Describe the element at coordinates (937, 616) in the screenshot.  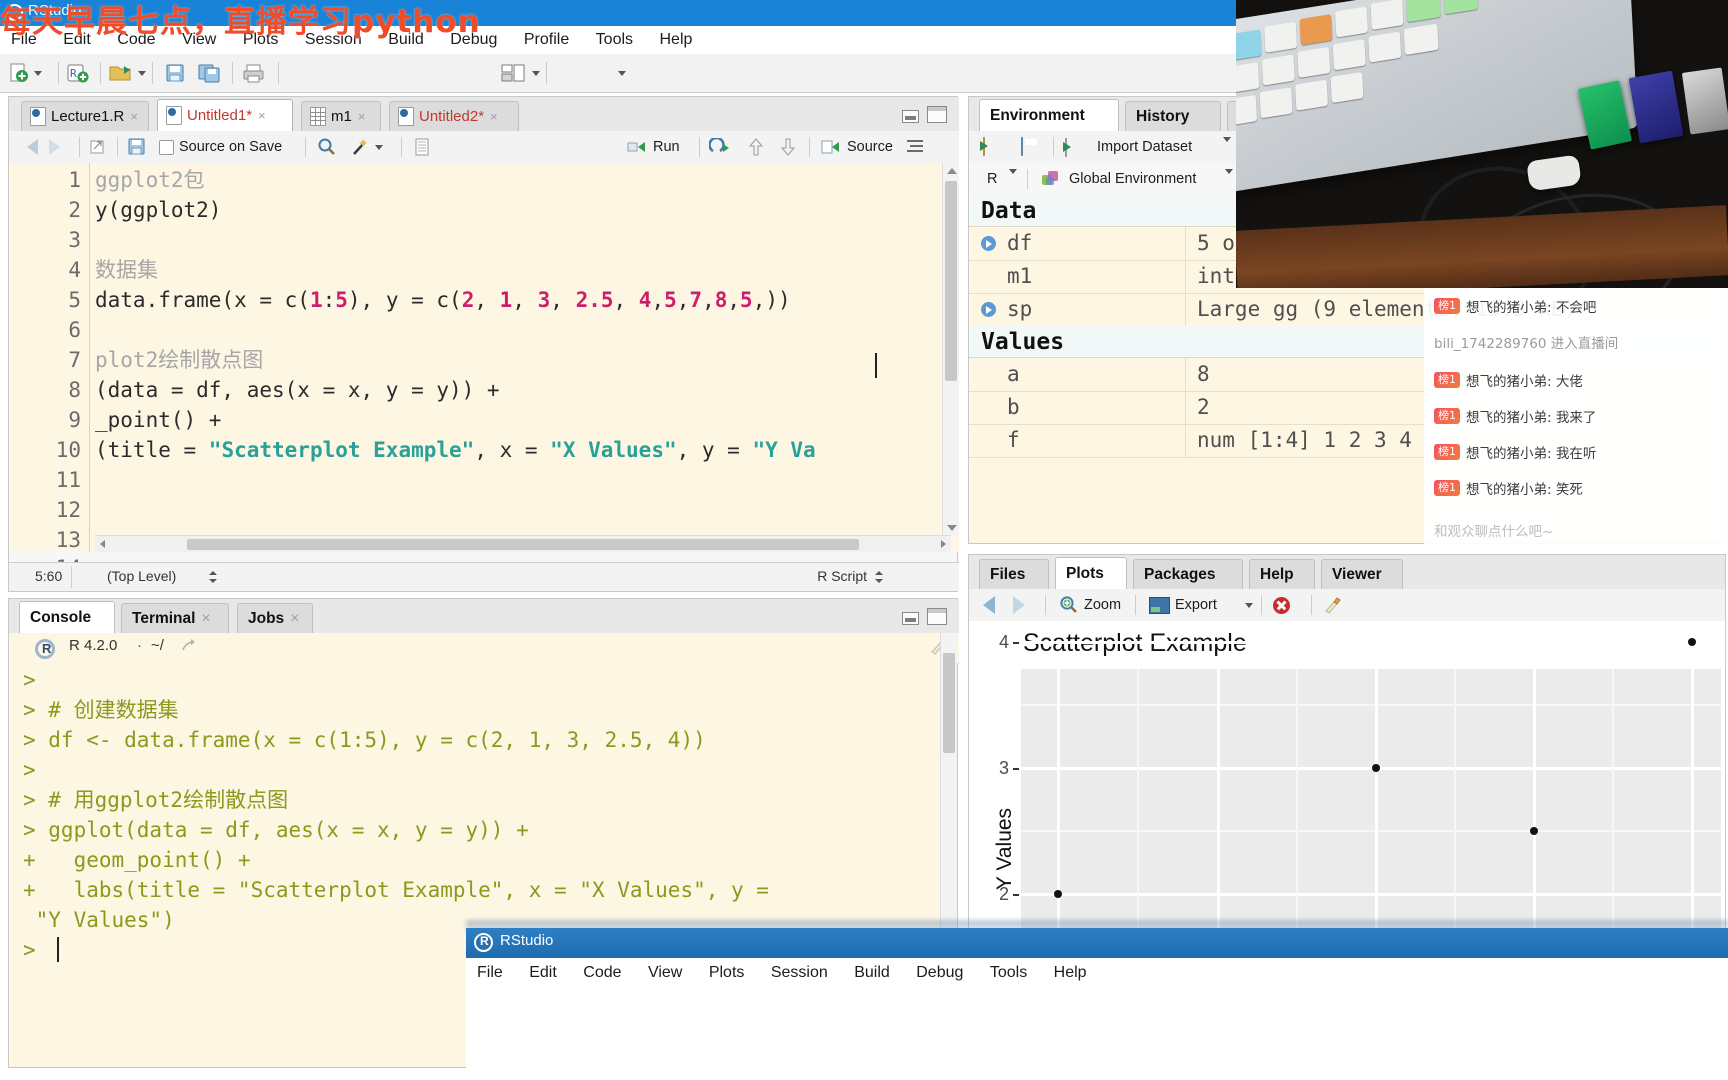
I see `maximize-console-pane-button` at that location.